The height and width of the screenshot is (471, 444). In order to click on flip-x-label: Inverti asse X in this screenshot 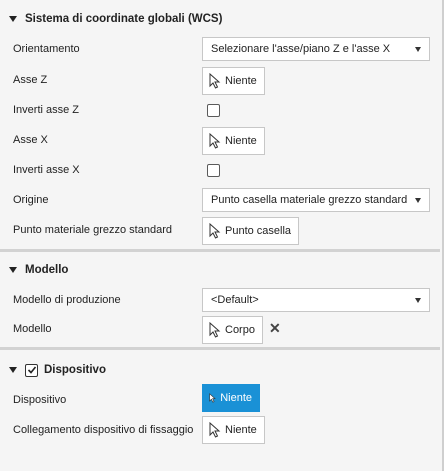, I will do `click(46, 170)`.